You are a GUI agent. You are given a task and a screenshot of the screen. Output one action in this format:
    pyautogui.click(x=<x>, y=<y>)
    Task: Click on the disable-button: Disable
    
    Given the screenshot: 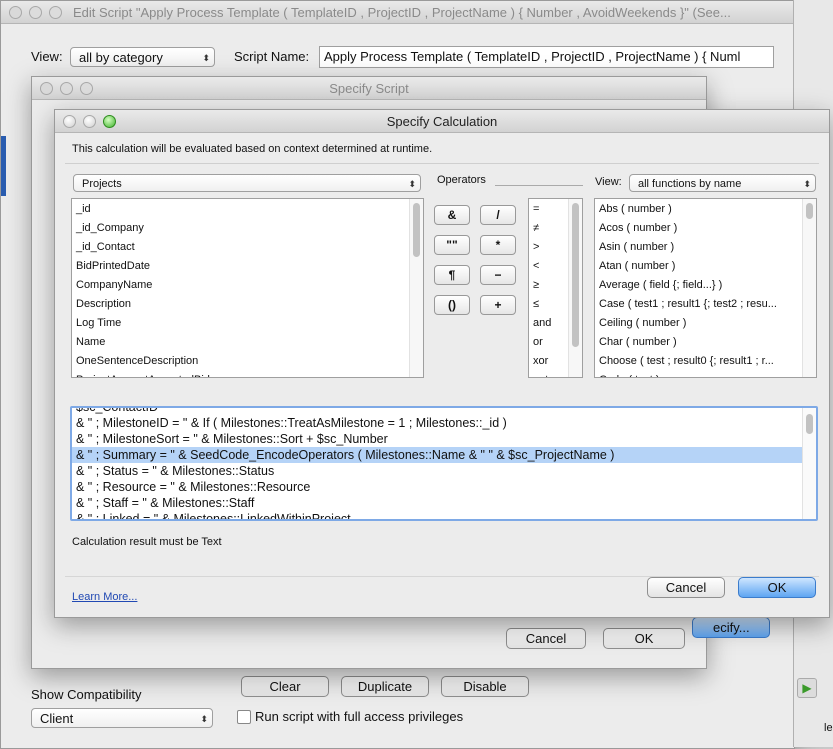 What is the action you would take?
    pyautogui.click(x=485, y=686)
    